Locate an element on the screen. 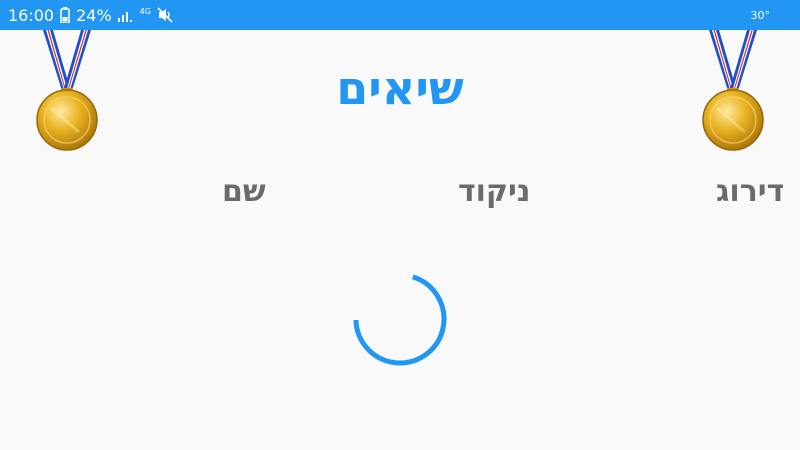  signal-icon is located at coordinates (125, 15).